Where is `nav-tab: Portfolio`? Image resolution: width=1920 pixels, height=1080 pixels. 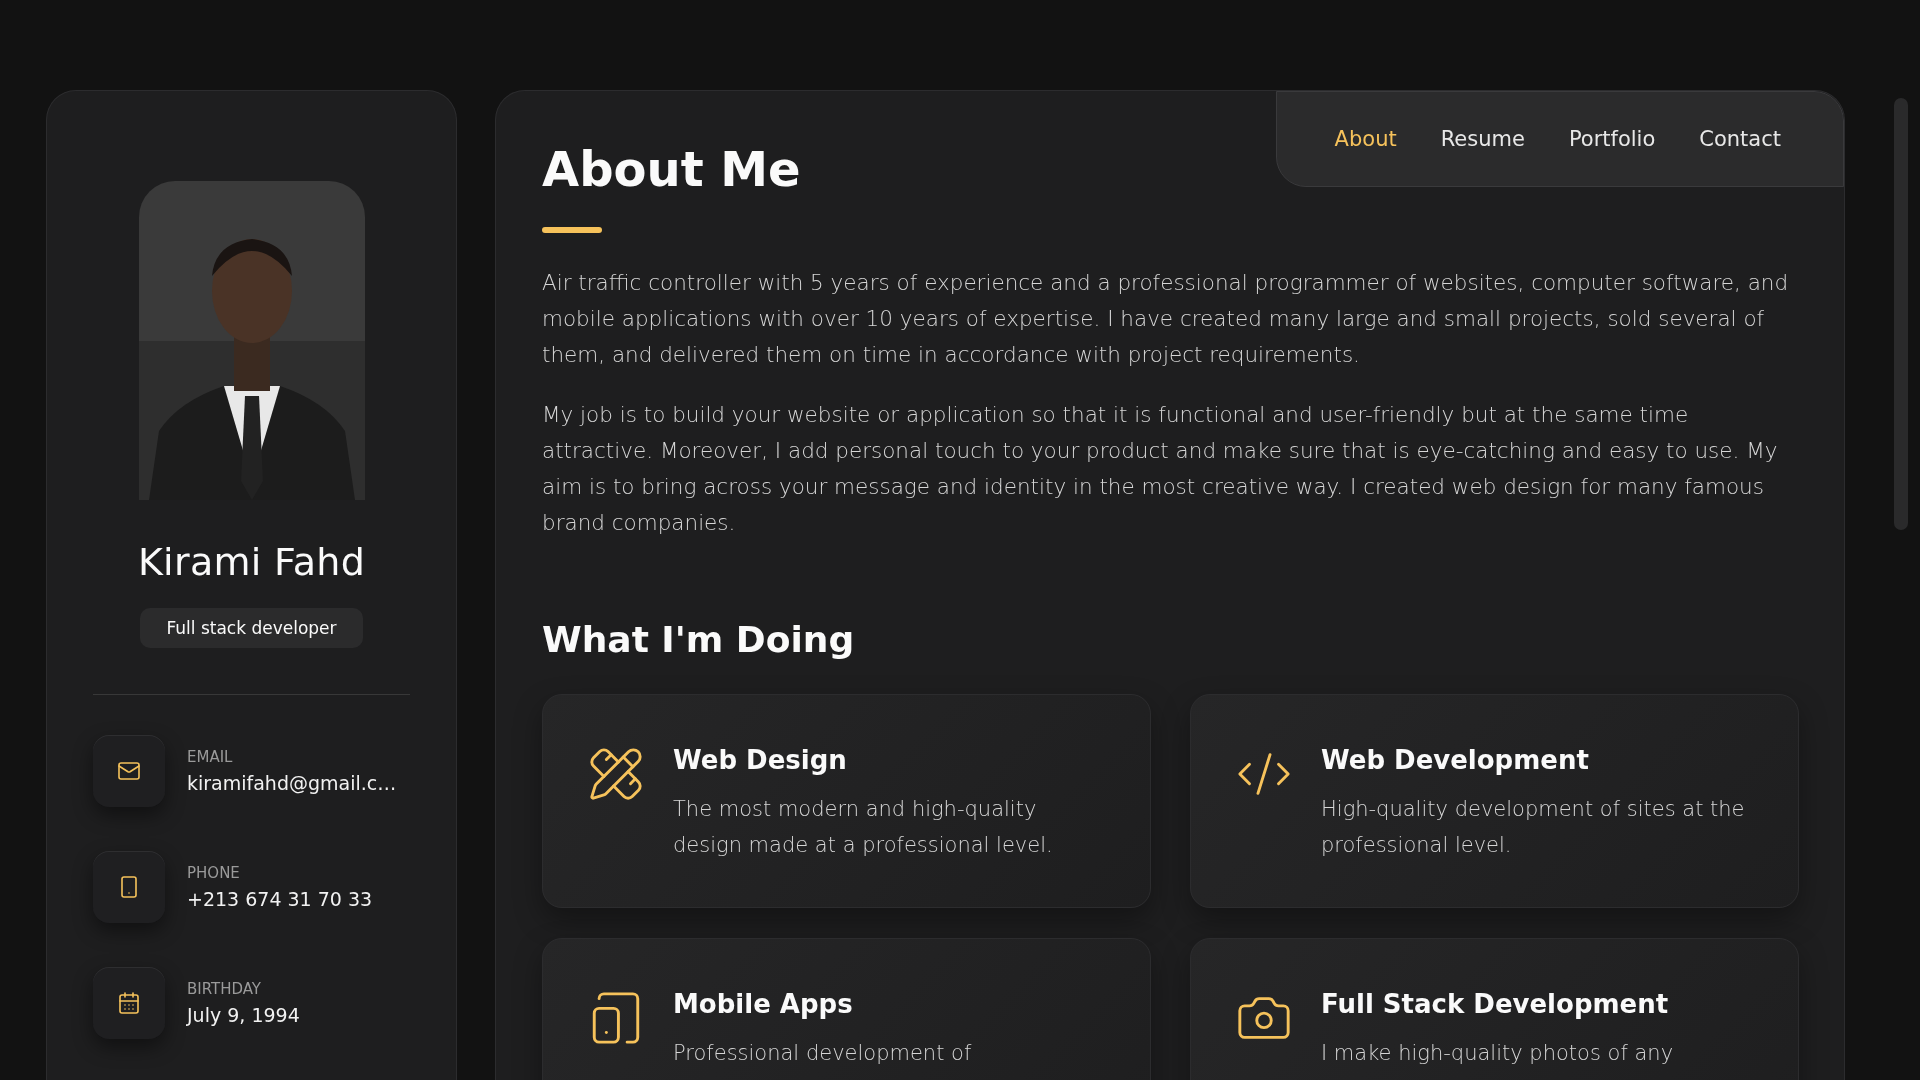 nav-tab: Portfolio is located at coordinates (1612, 139).